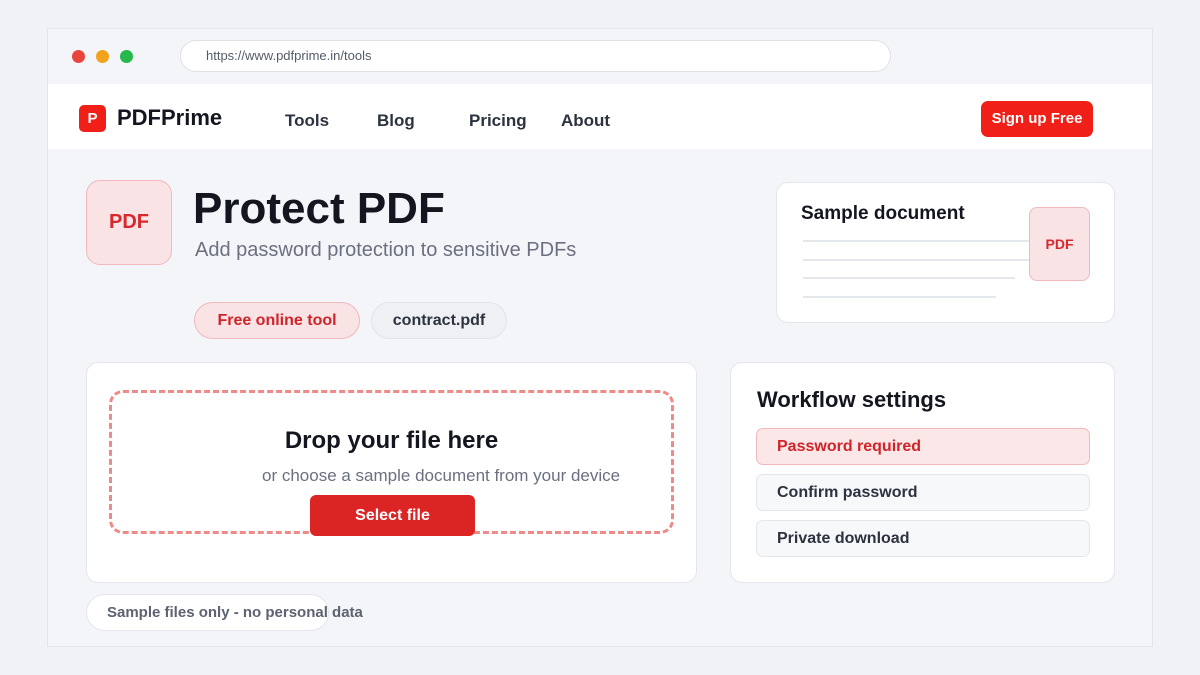  Describe the element at coordinates (883, 213) in the screenshot. I see `sample-document-title: Sample document` at that location.